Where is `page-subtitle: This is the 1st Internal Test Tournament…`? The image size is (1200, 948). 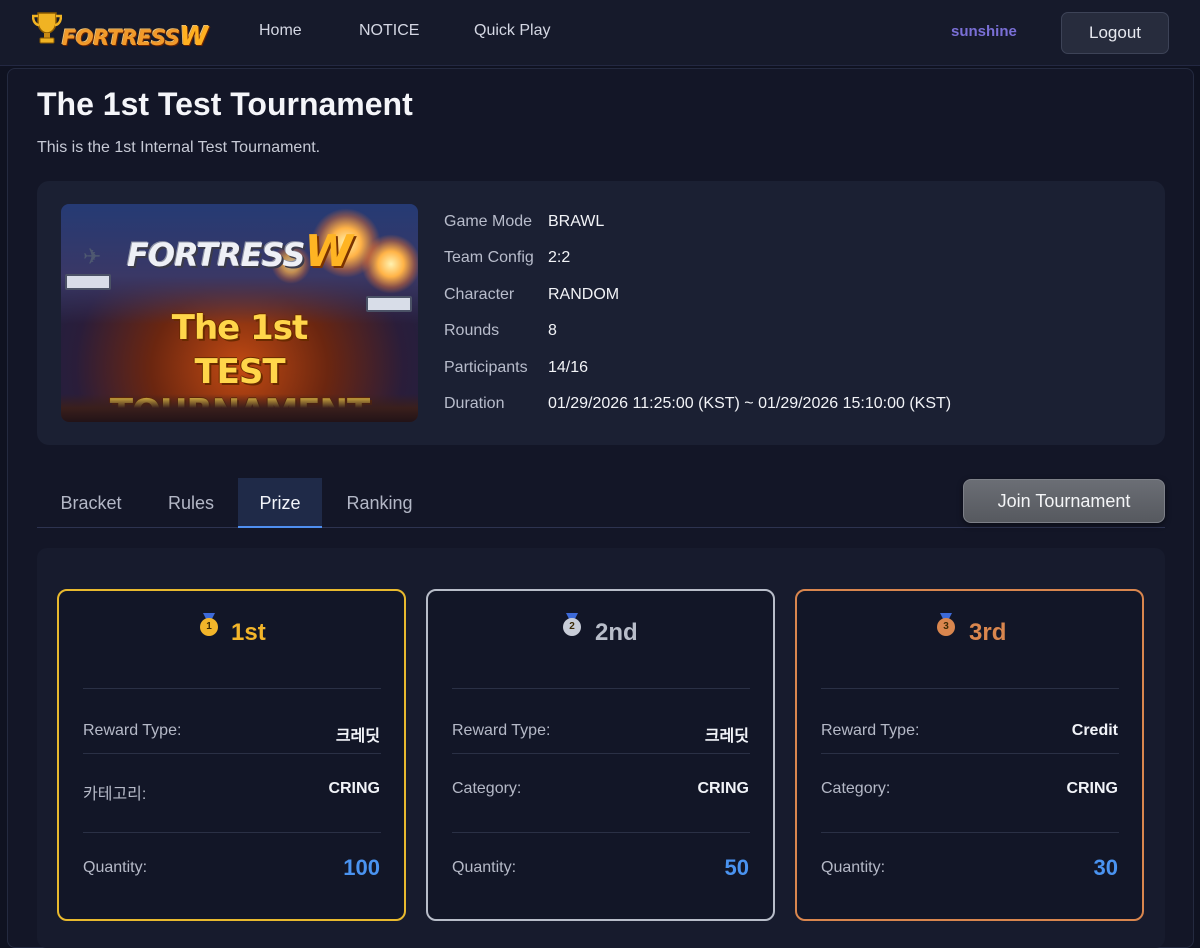 page-subtitle: This is the 1st Internal Test Tournament… is located at coordinates (179, 147).